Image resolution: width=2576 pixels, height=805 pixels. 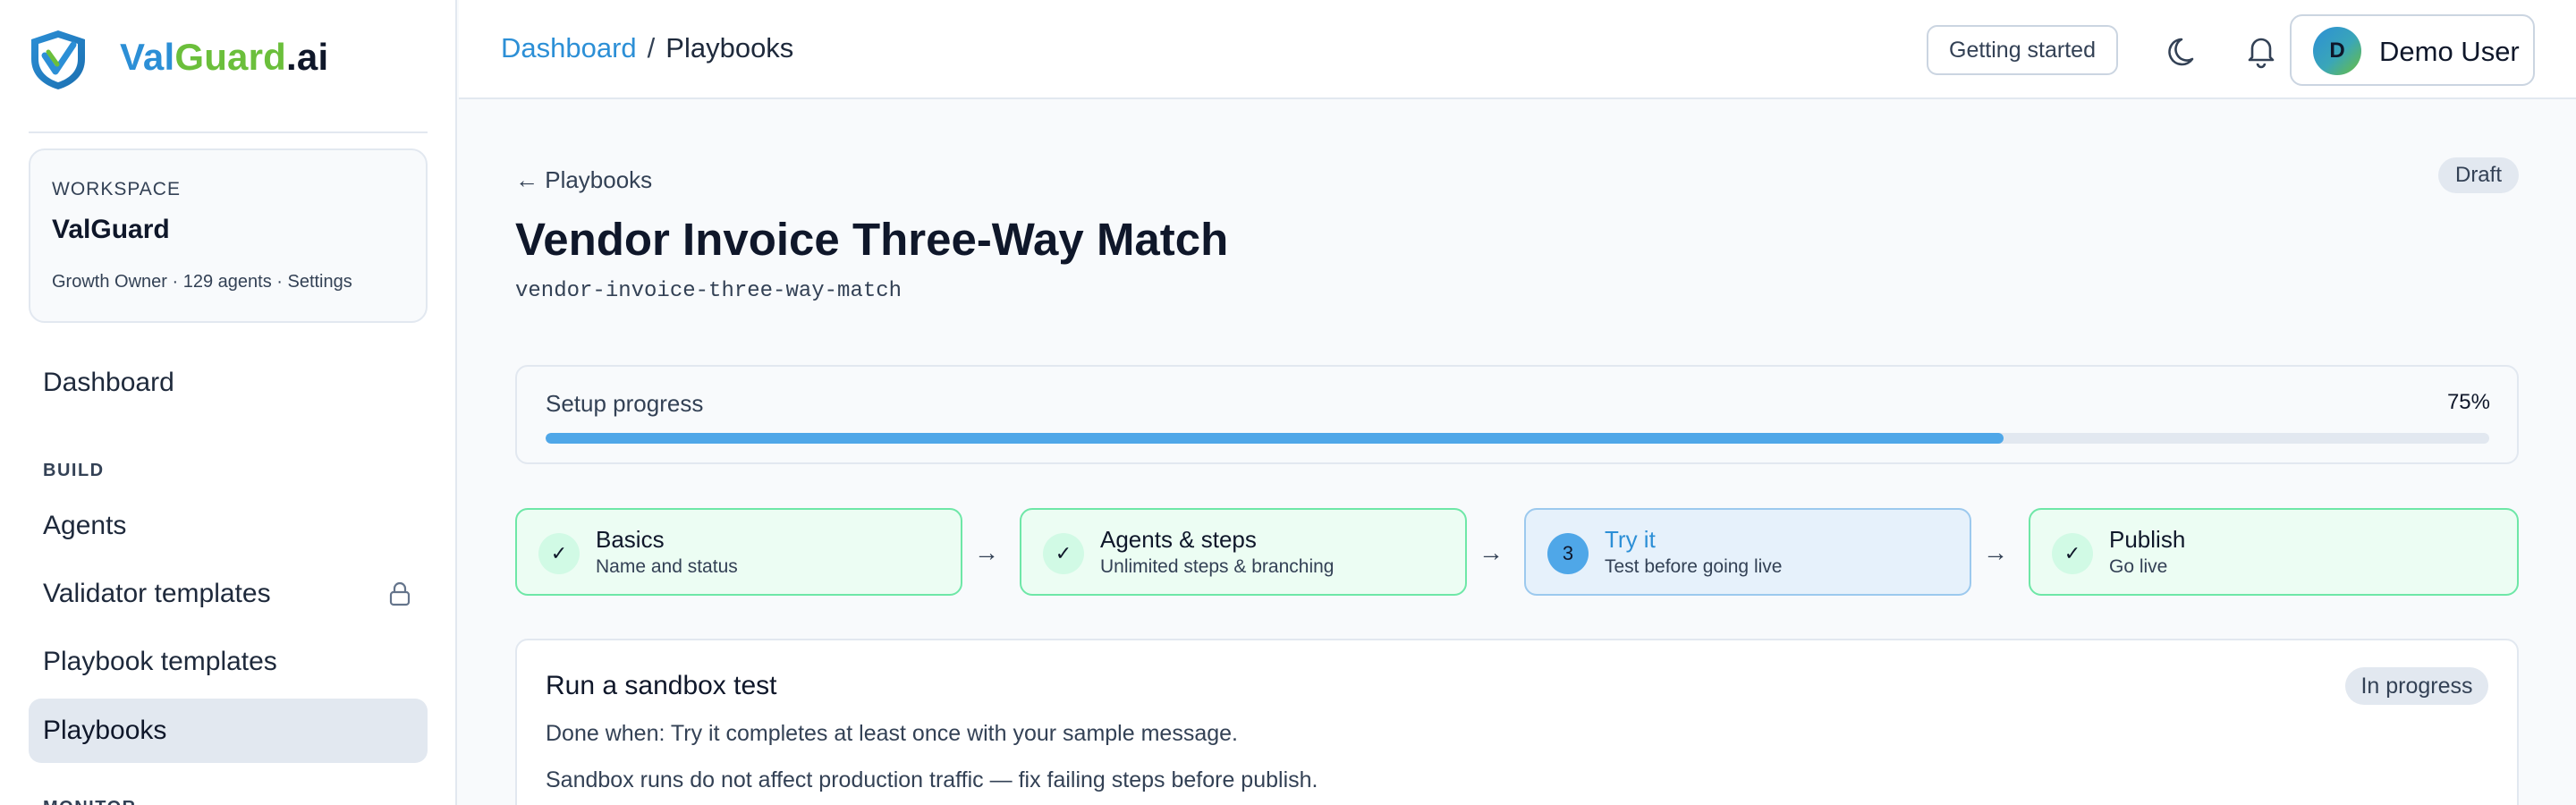 I want to click on workspace-name: ValGuard, so click(x=111, y=229).